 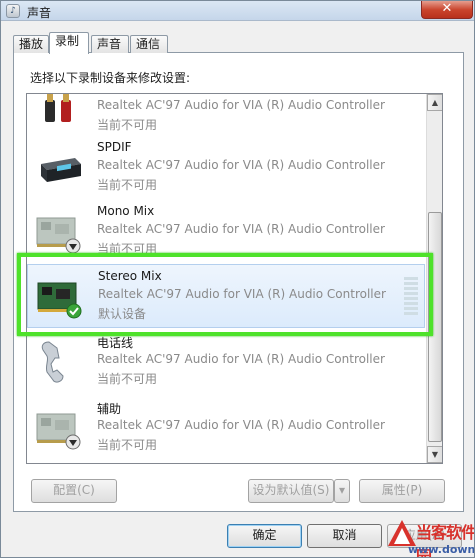 I want to click on instruction-text: 选择以下录制设备来修改设置:, so click(x=110, y=78).